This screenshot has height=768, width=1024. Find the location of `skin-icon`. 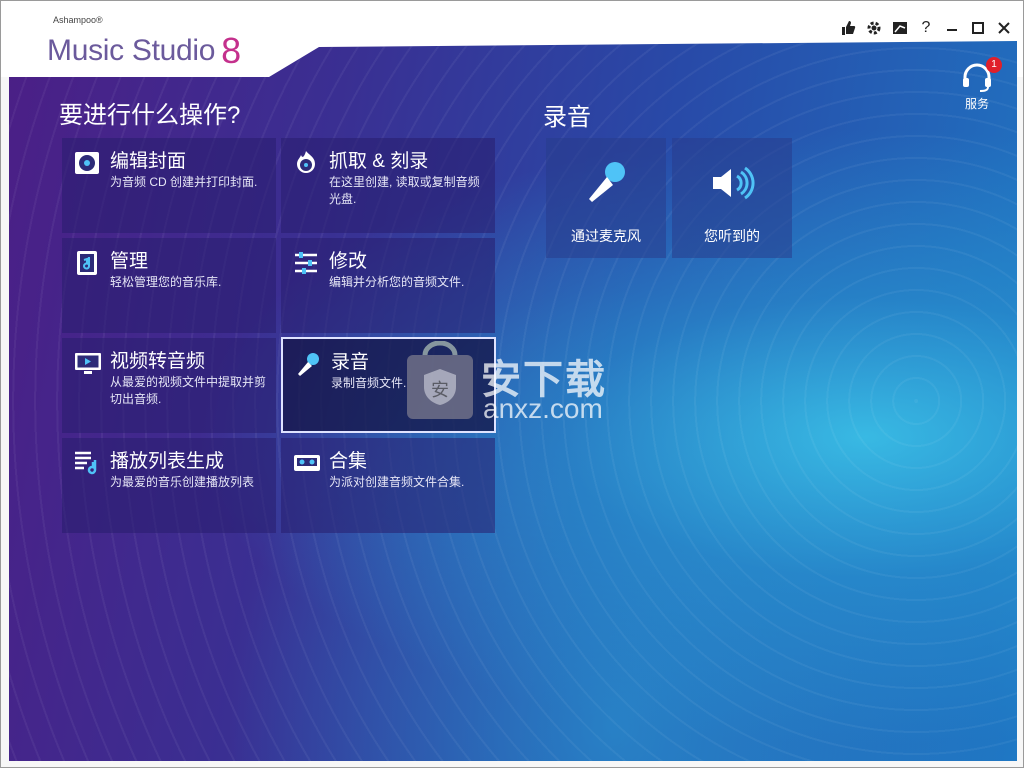

skin-icon is located at coordinates (900, 28).